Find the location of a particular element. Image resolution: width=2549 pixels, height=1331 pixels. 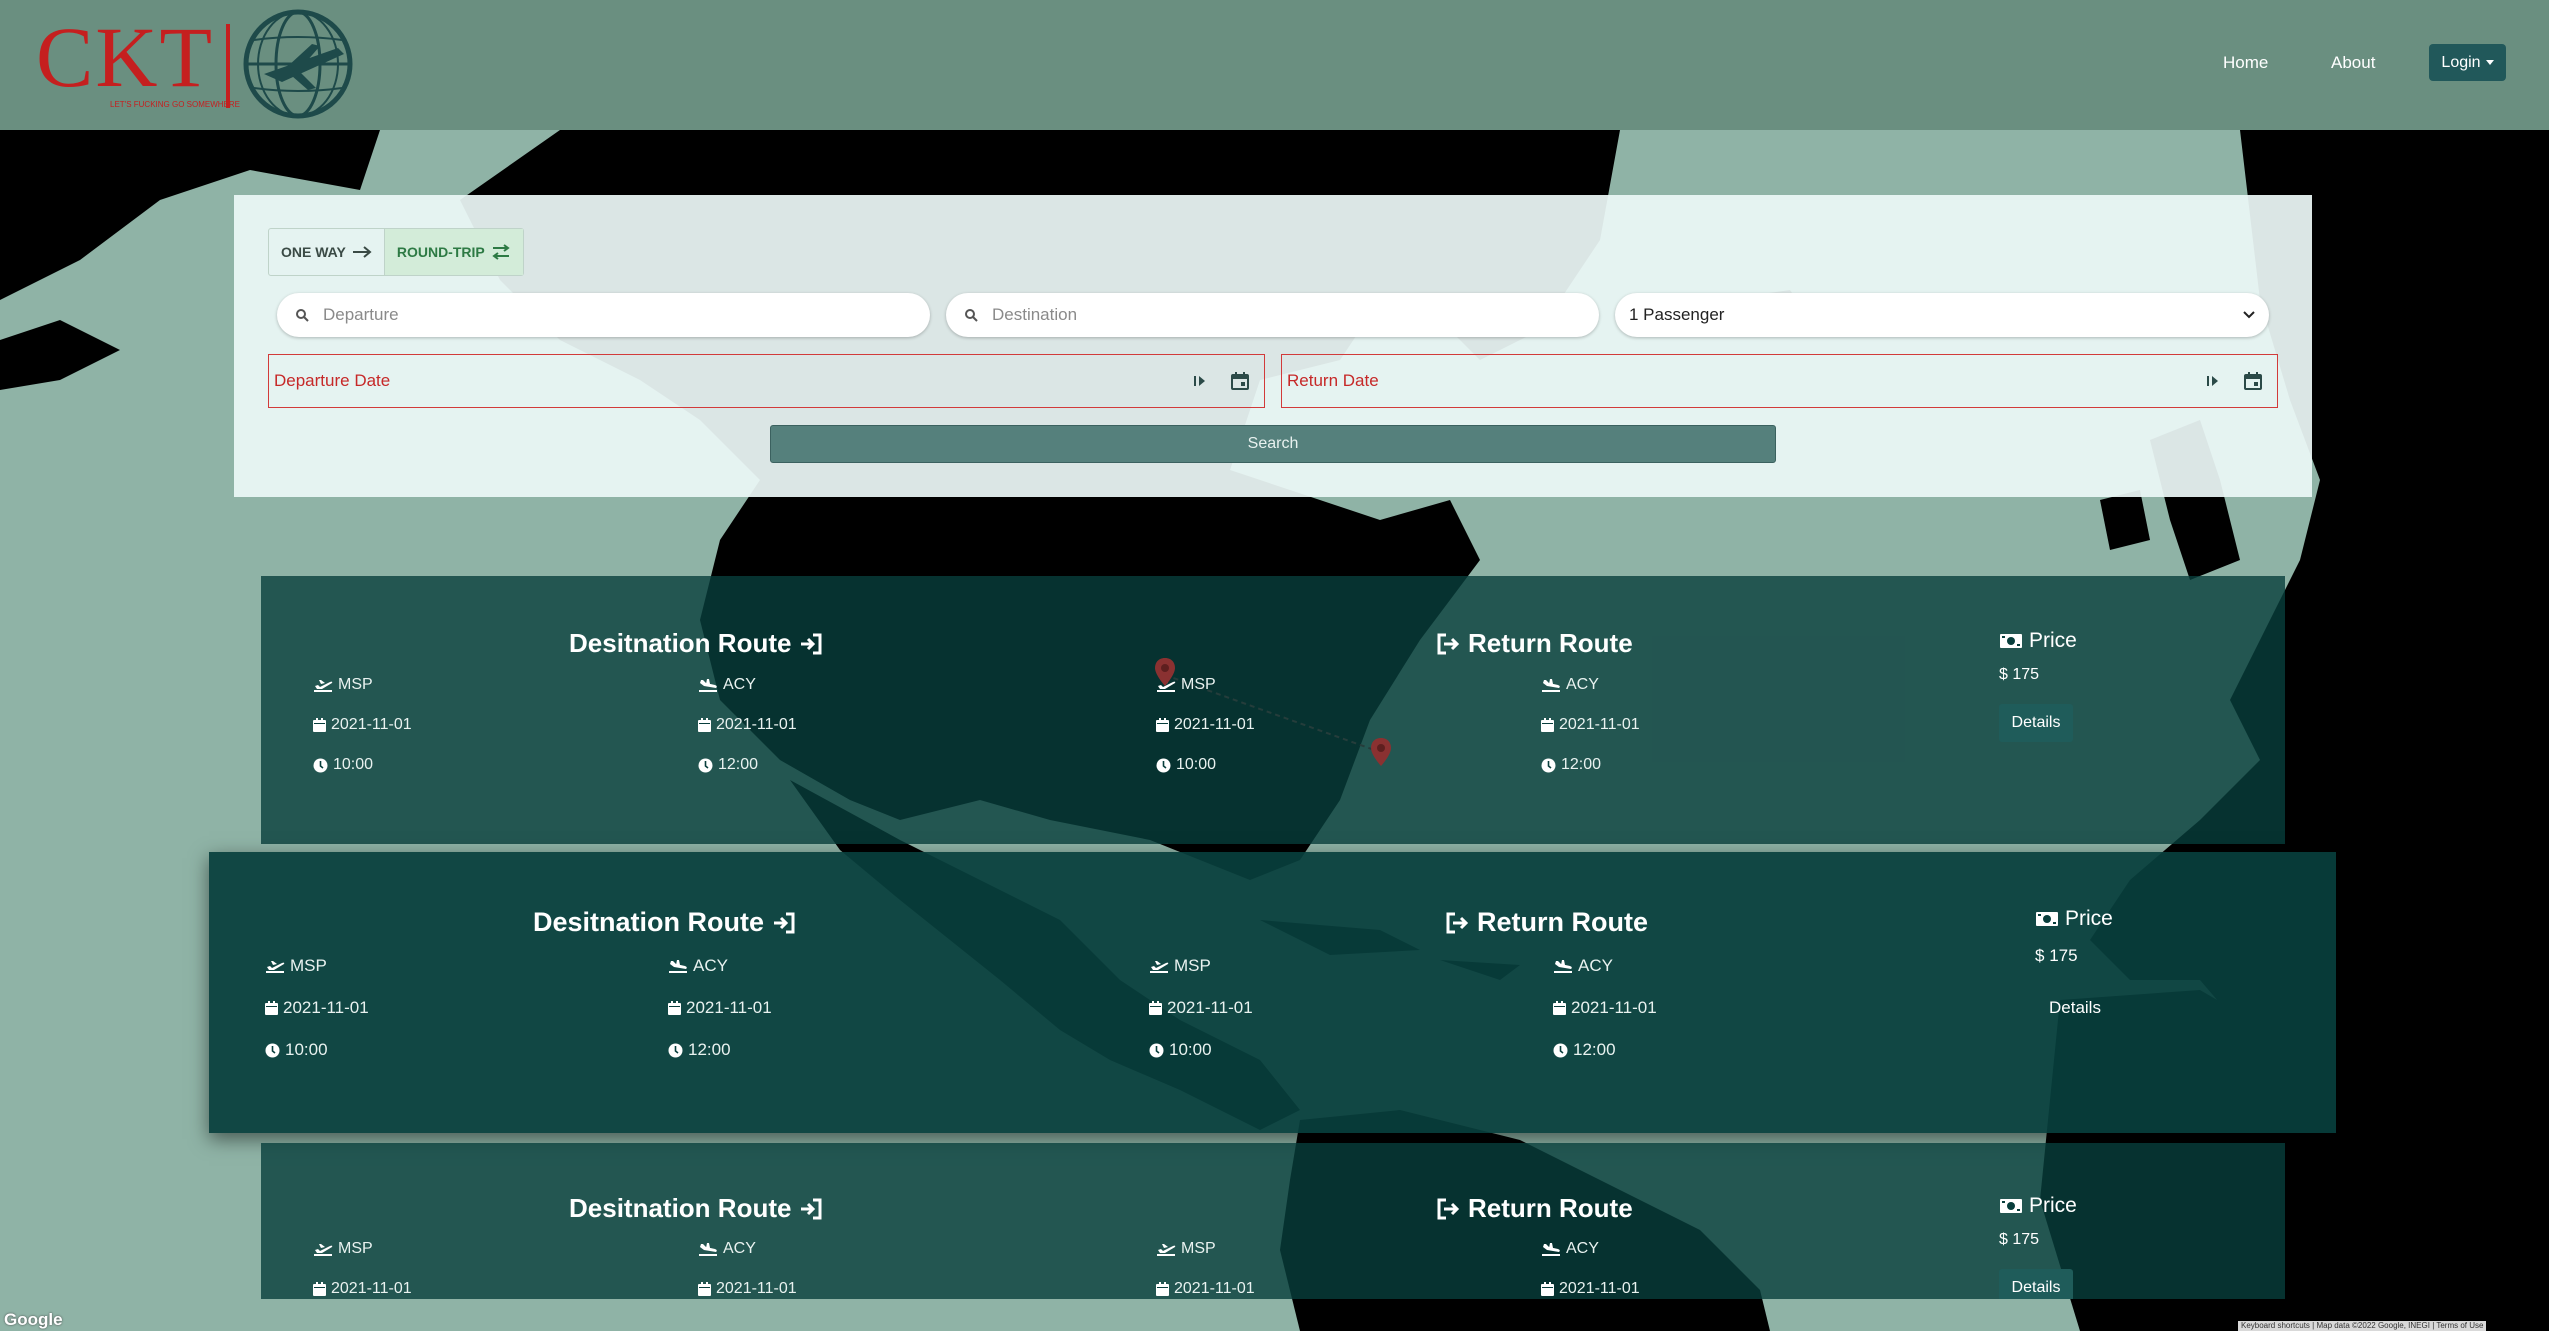

inbound-arr-time: 12:00 is located at coordinates (1584, 1050).